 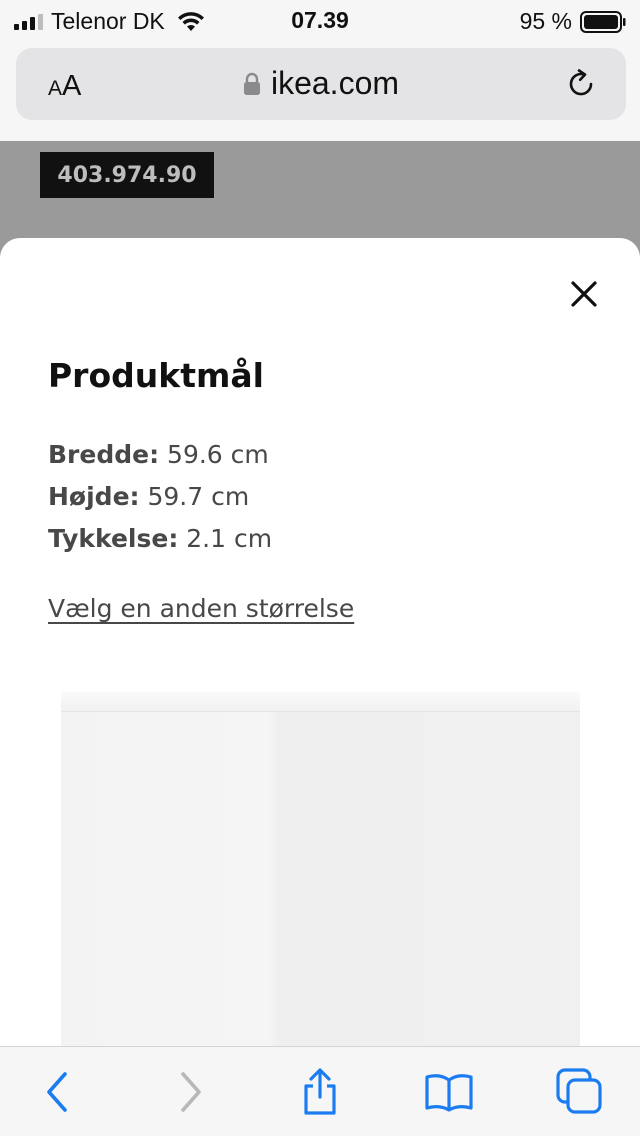 What do you see at coordinates (335, 83) in the screenshot?
I see `url-text: ikea.com` at bounding box center [335, 83].